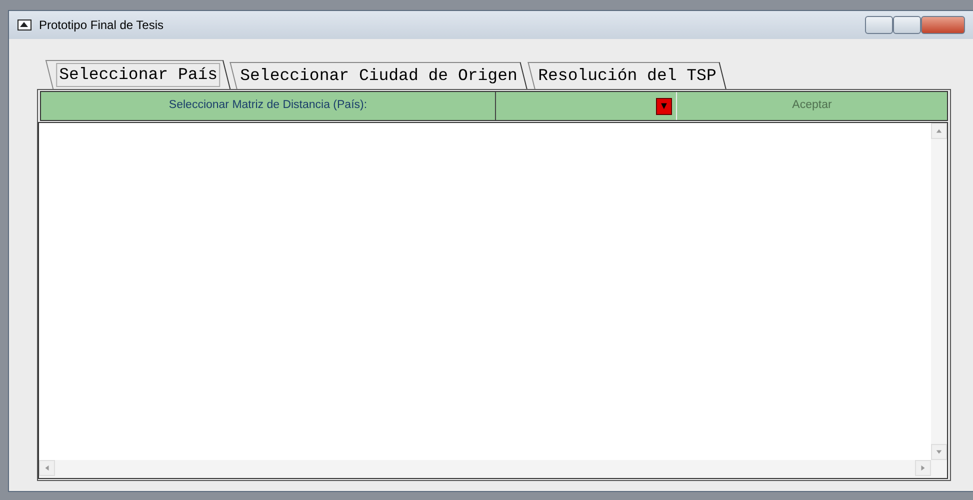 The height and width of the screenshot is (500, 973). I want to click on scroll-up-icon, so click(939, 131).